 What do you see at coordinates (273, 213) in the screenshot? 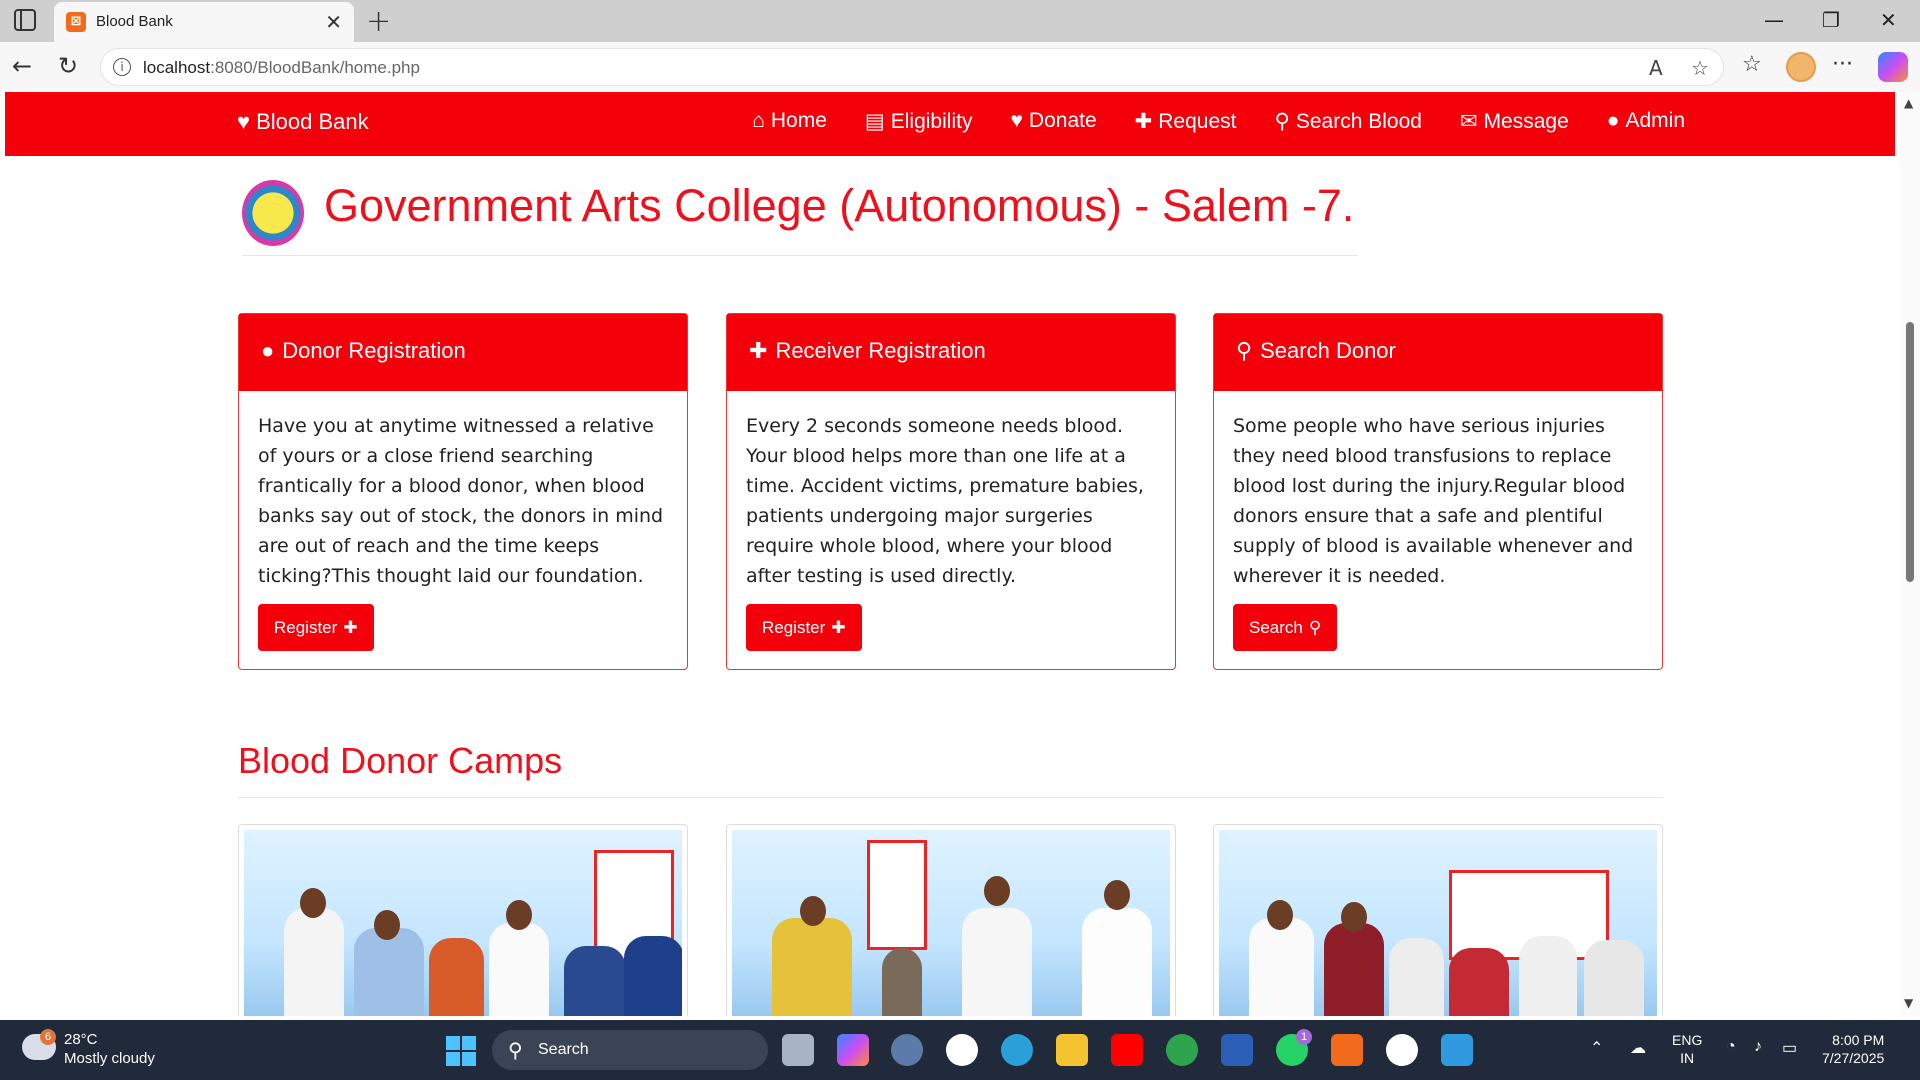
I see `college-logo` at bounding box center [273, 213].